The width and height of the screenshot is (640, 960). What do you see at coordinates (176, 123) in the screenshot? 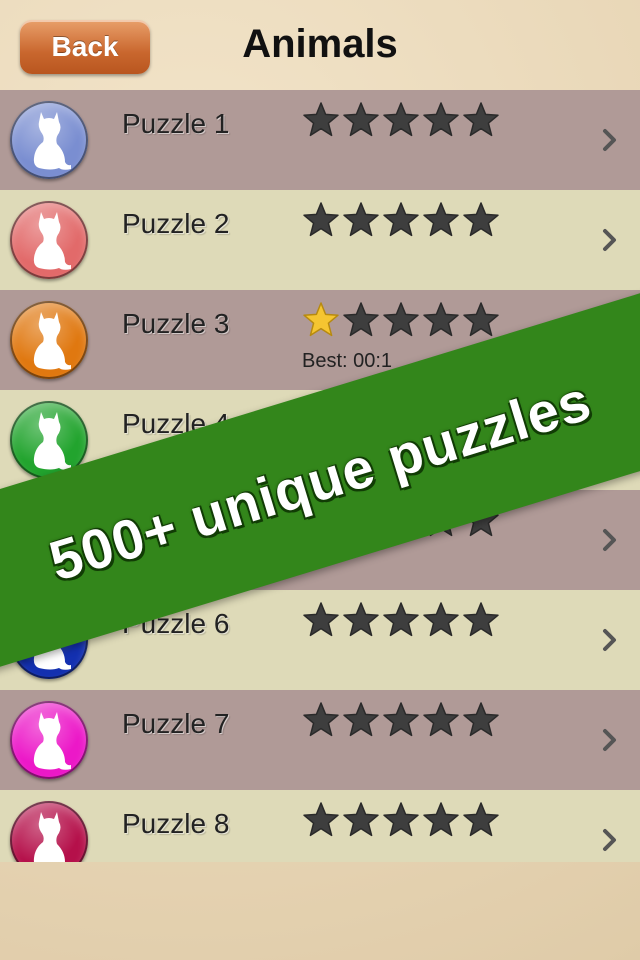
I see `puzzle-name: Puzzle 1` at bounding box center [176, 123].